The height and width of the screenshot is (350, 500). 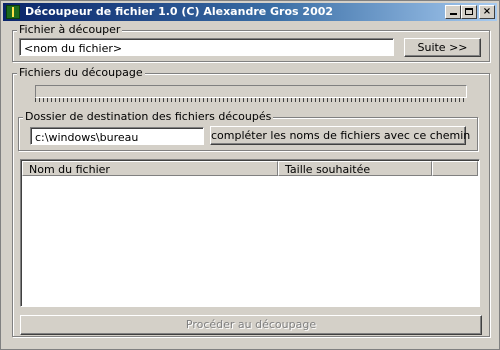 I want to click on close-button: ×, so click(x=487, y=12).